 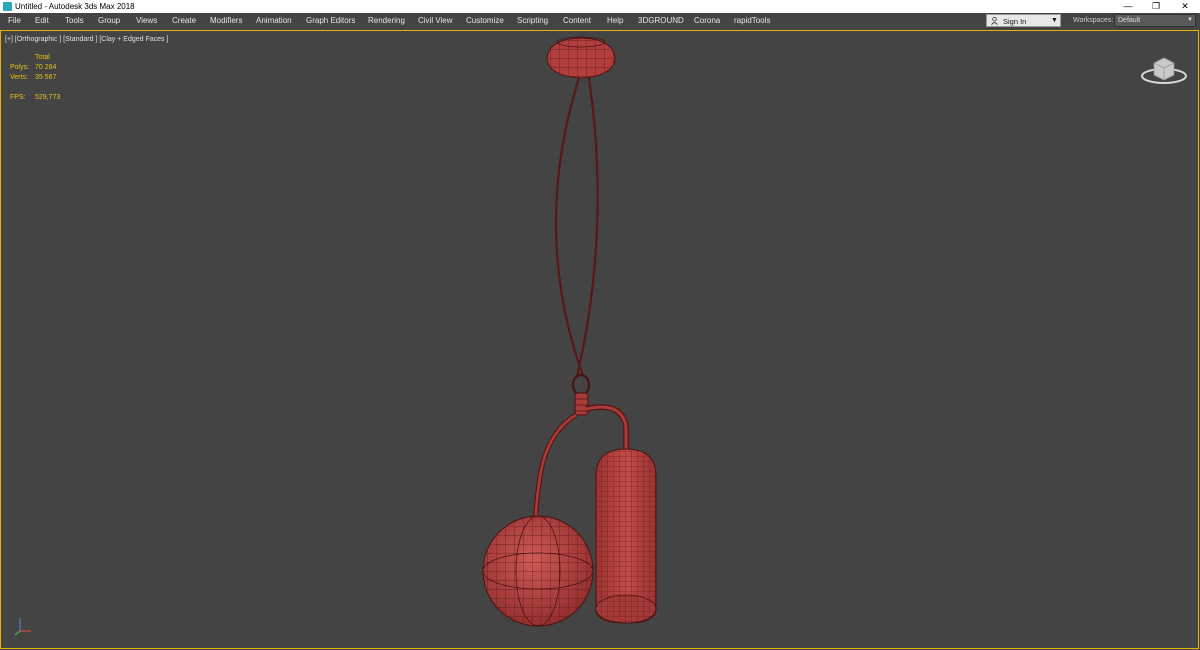 What do you see at coordinates (74, 20) in the screenshot?
I see `menu-tools: Tools` at bounding box center [74, 20].